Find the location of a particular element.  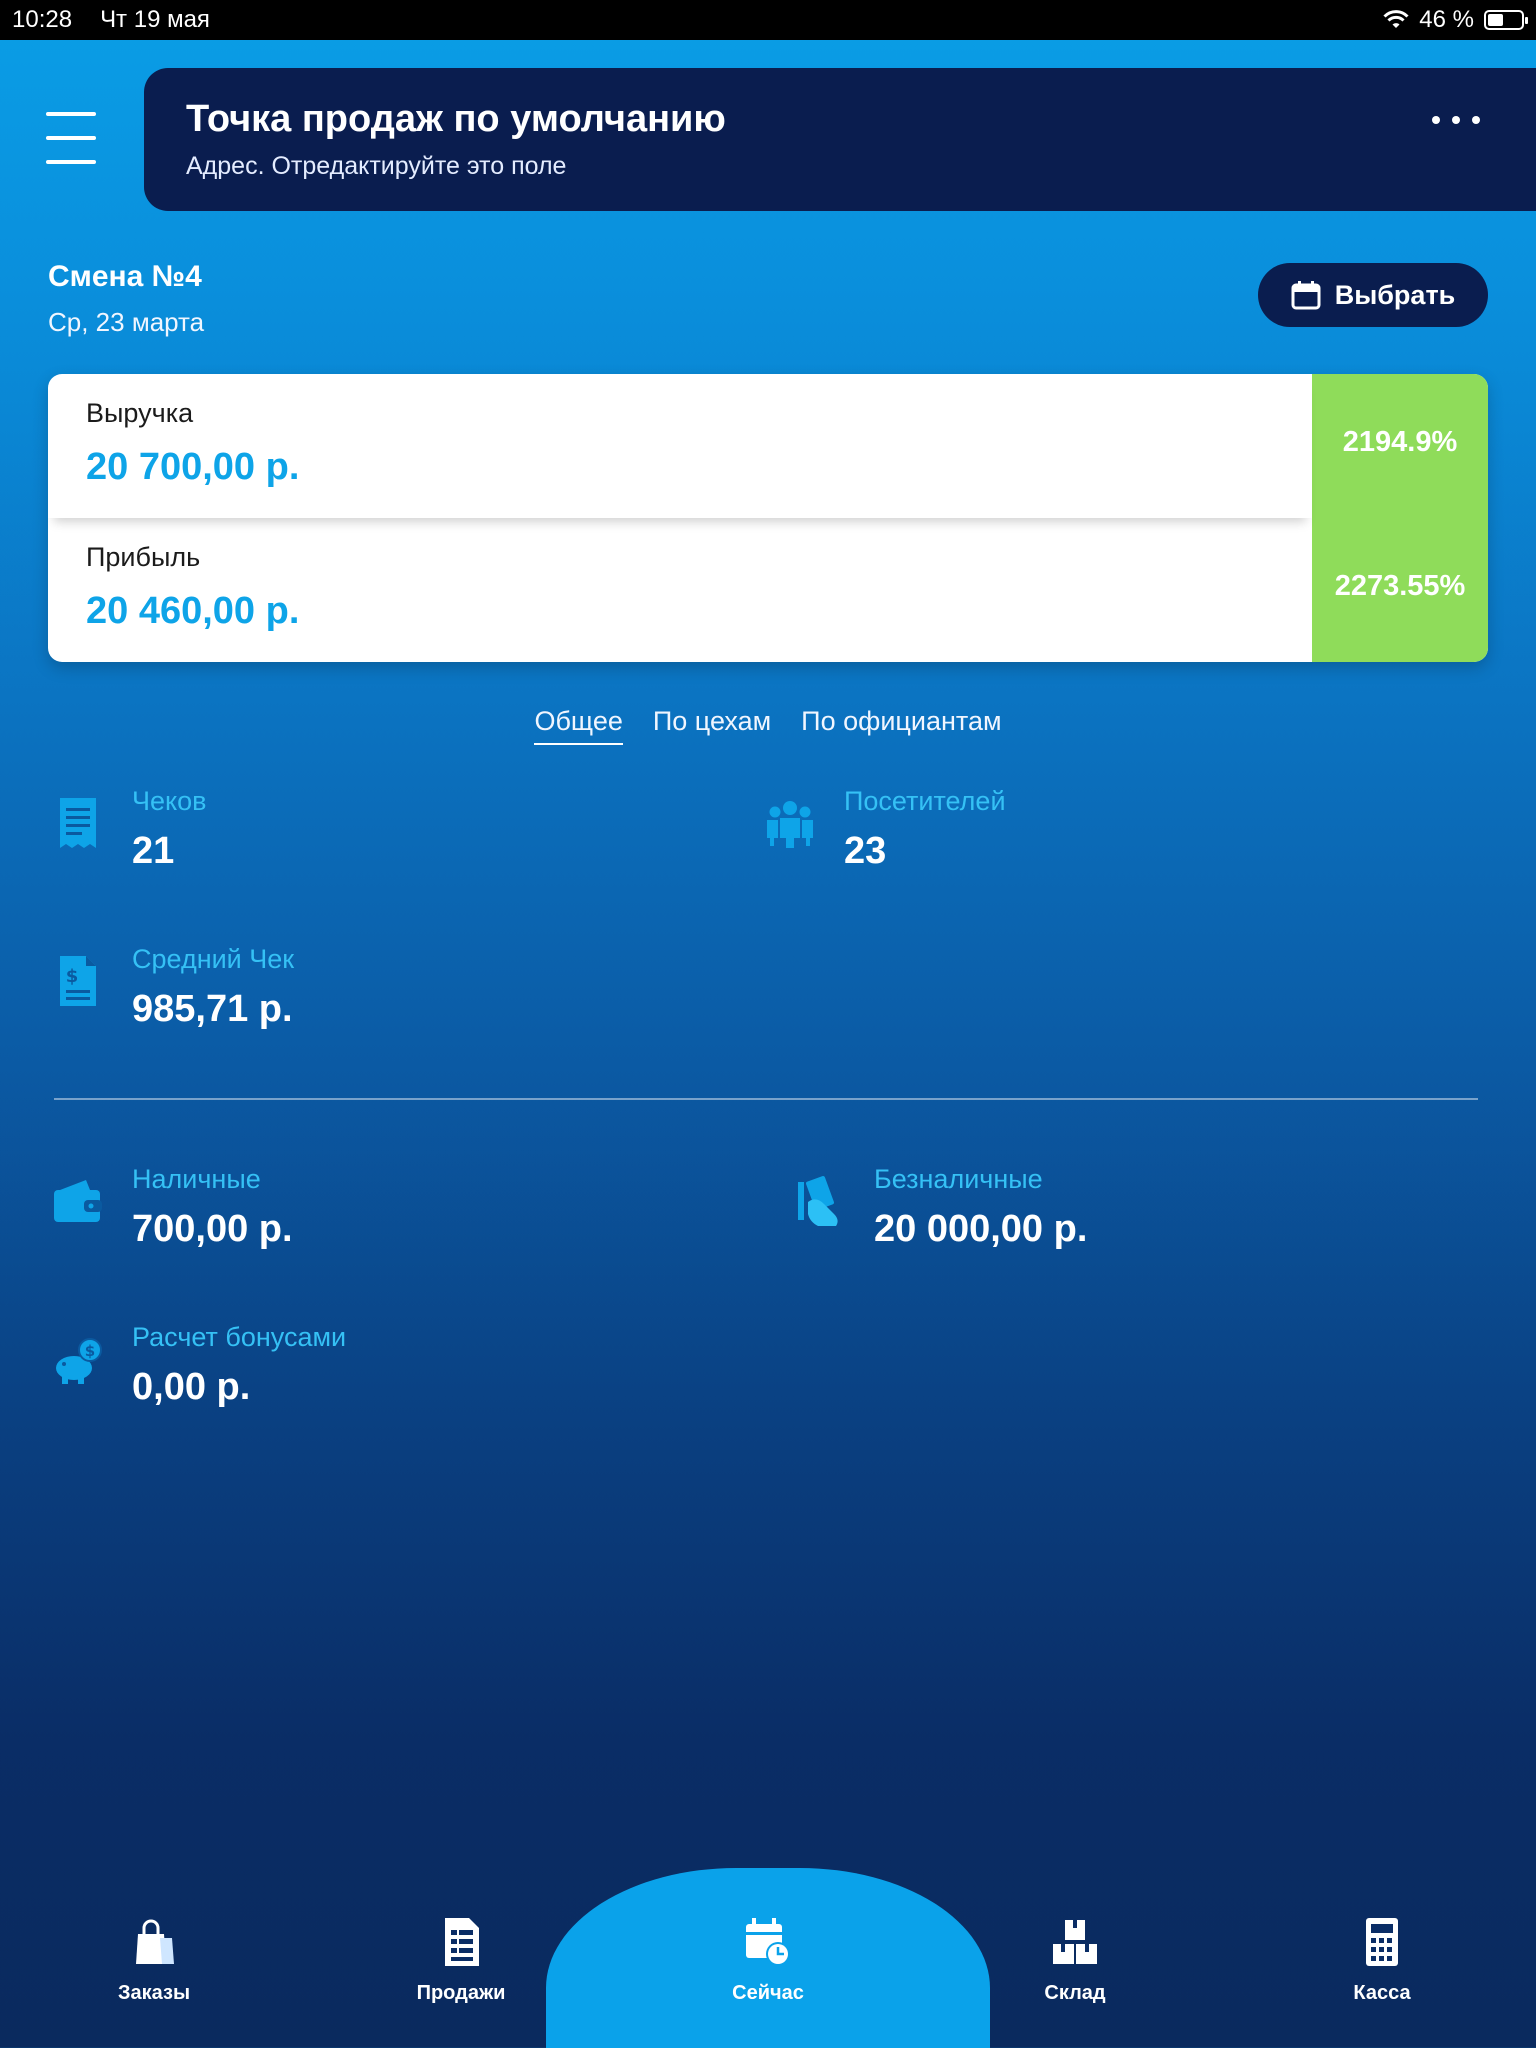

checks-label: Чеков is located at coordinates (169, 801).